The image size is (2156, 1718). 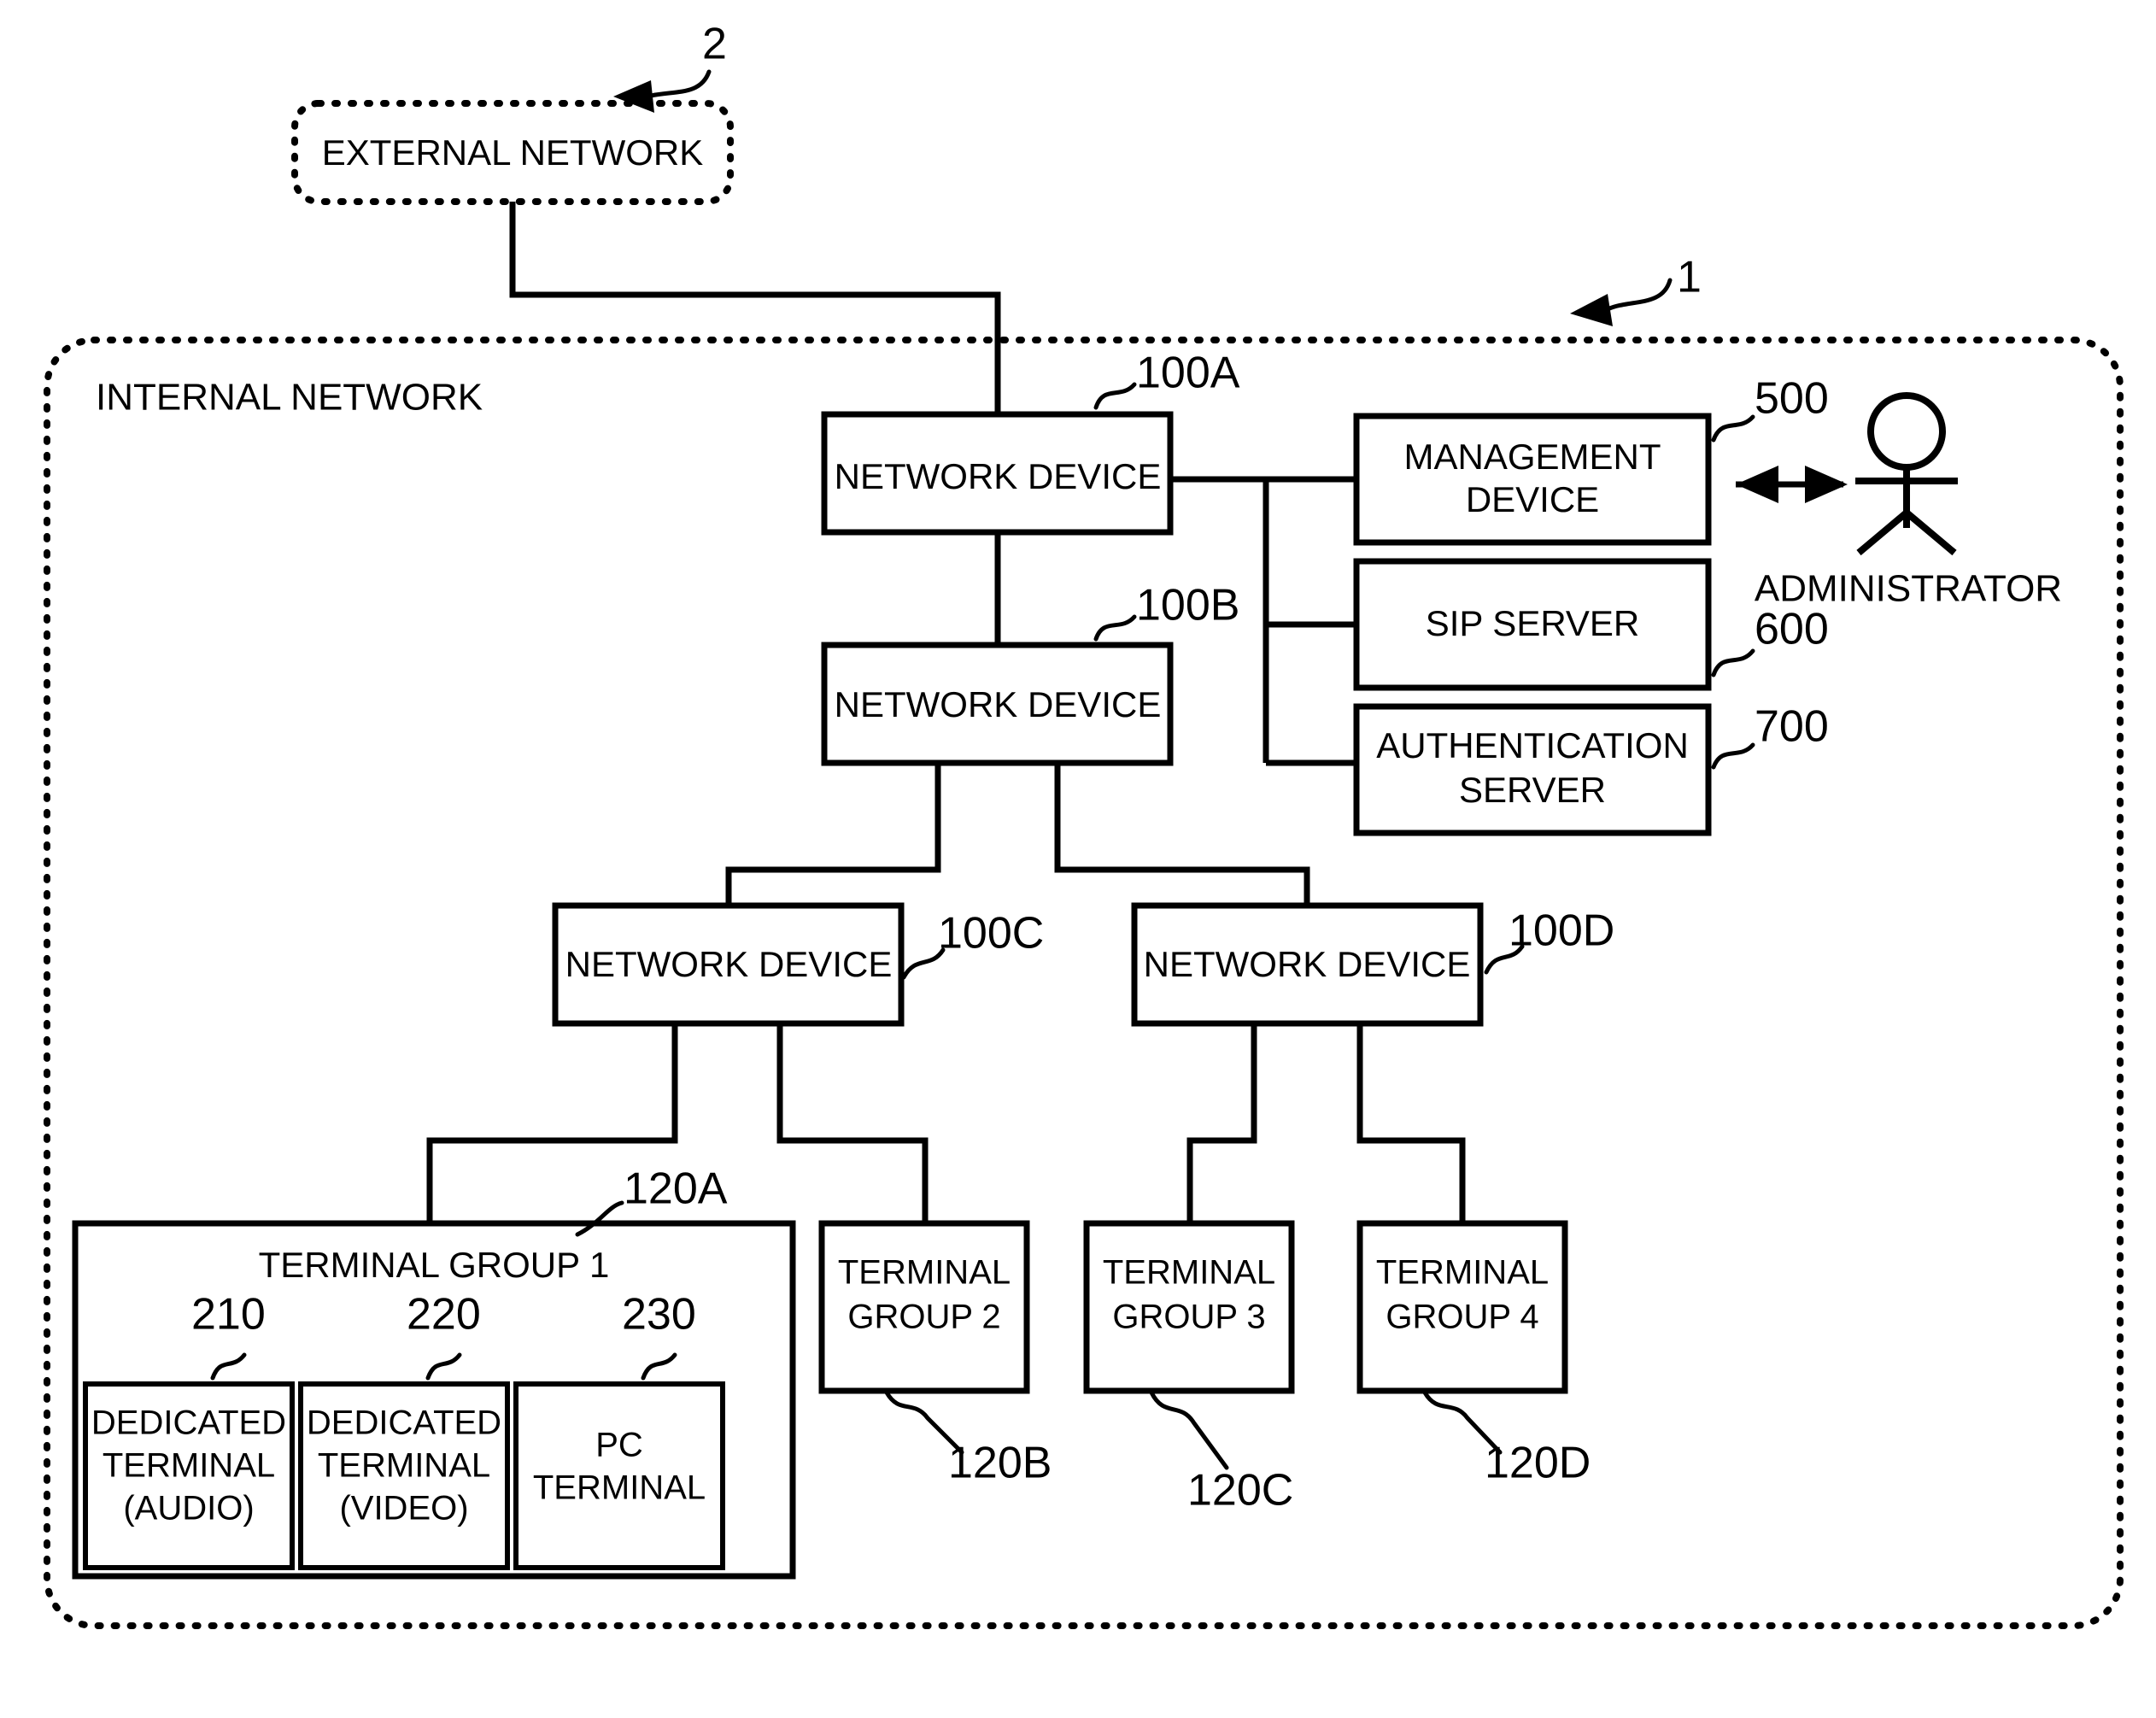 What do you see at coordinates (1533, 623) in the screenshot?
I see `sip-server-label: SIP SERVER` at bounding box center [1533, 623].